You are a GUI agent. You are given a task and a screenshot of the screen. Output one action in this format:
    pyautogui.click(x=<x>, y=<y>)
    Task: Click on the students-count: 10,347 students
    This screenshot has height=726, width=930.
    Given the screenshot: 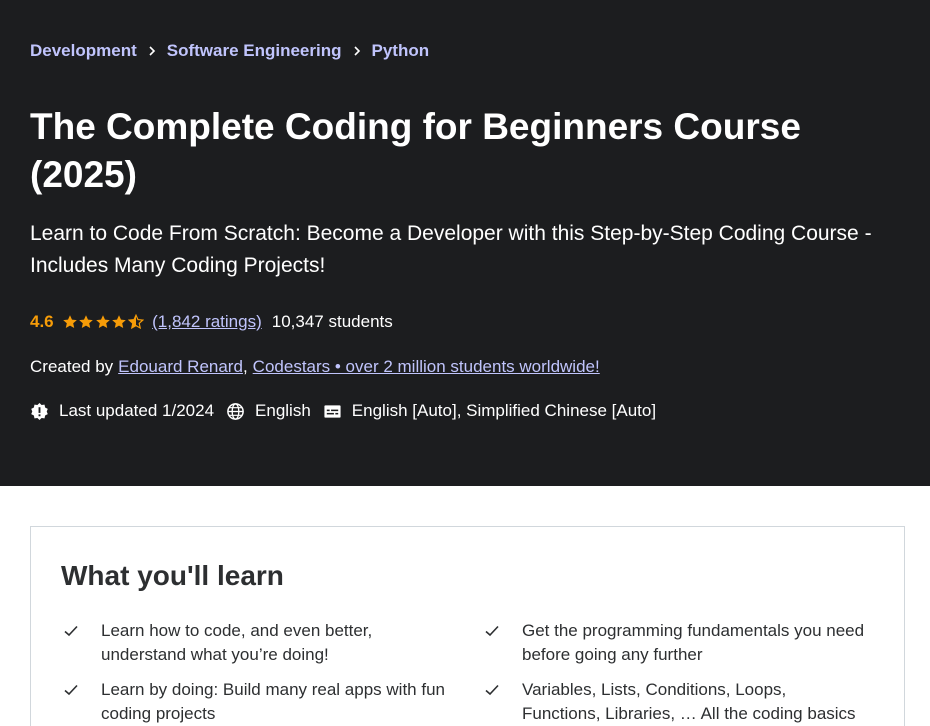 What is the action you would take?
    pyautogui.click(x=332, y=321)
    